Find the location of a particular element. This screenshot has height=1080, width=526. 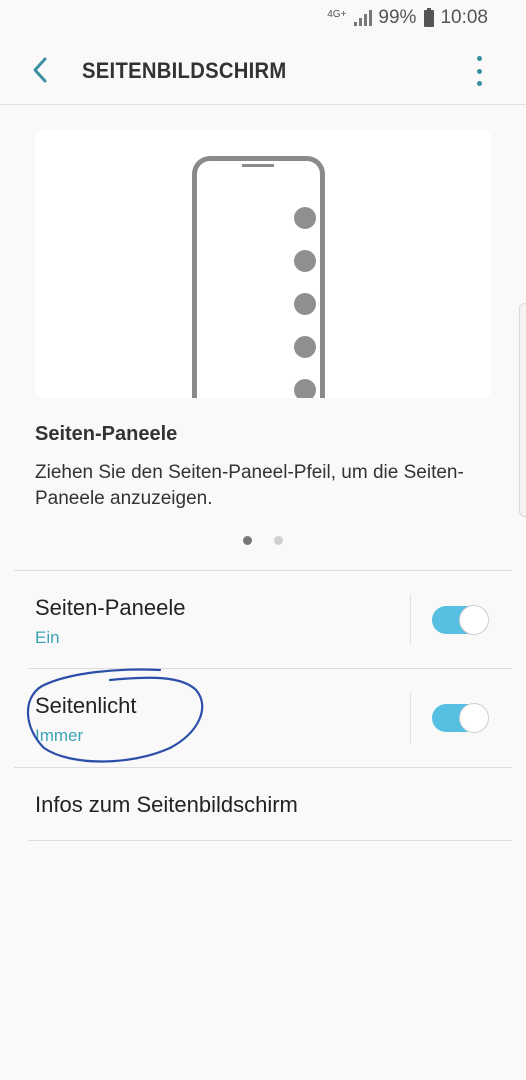

setting-row-seiten-paneele: Seiten-Paneele Ein is located at coordinates (263, 619).